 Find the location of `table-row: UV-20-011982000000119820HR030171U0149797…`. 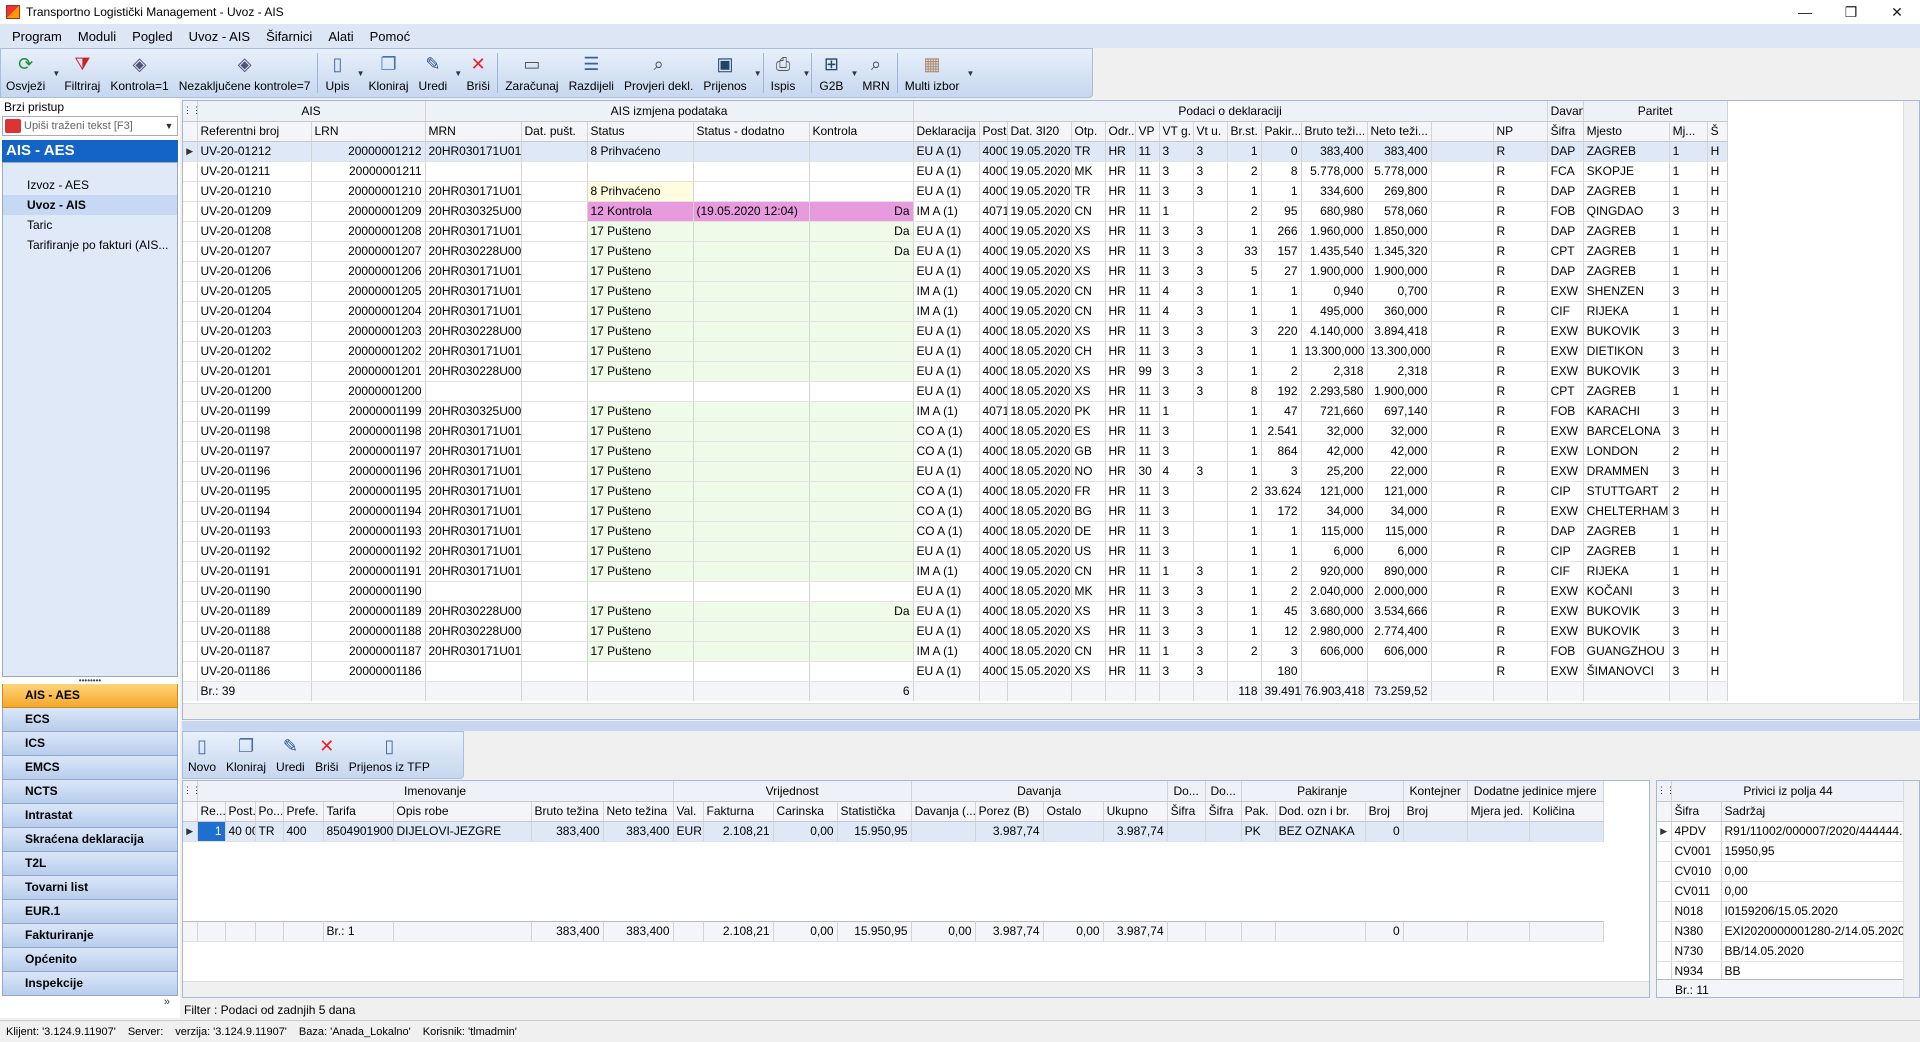

table-row: UV-20-011982000000119820HR030171U0149797… is located at coordinates (955, 431).